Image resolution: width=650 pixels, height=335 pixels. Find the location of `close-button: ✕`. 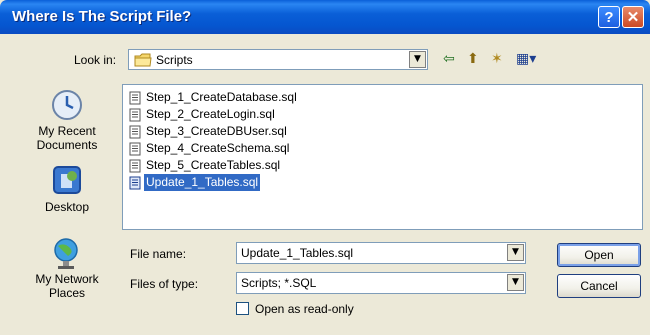

close-button: ✕ is located at coordinates (633, 17).